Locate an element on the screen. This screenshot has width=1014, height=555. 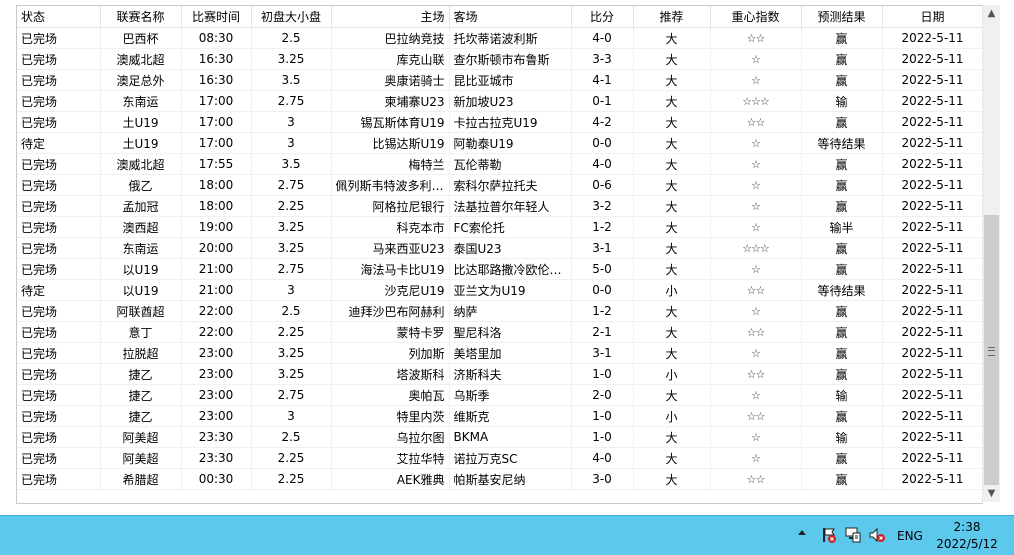
column-header-score: 比分 is located at coordinates (602, 17).